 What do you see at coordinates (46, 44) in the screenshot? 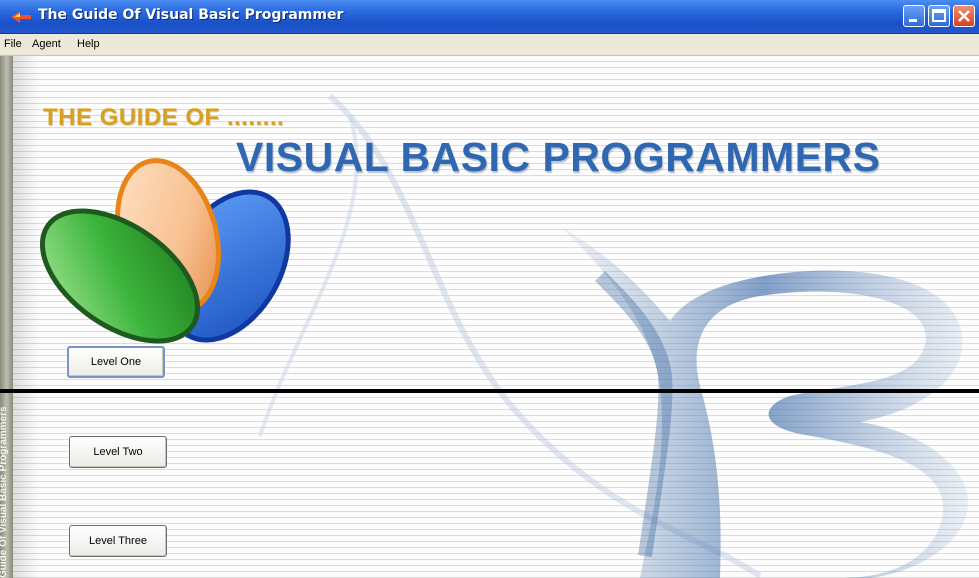
I see `menu-agent: Agent` at bounding box center [46, 44].